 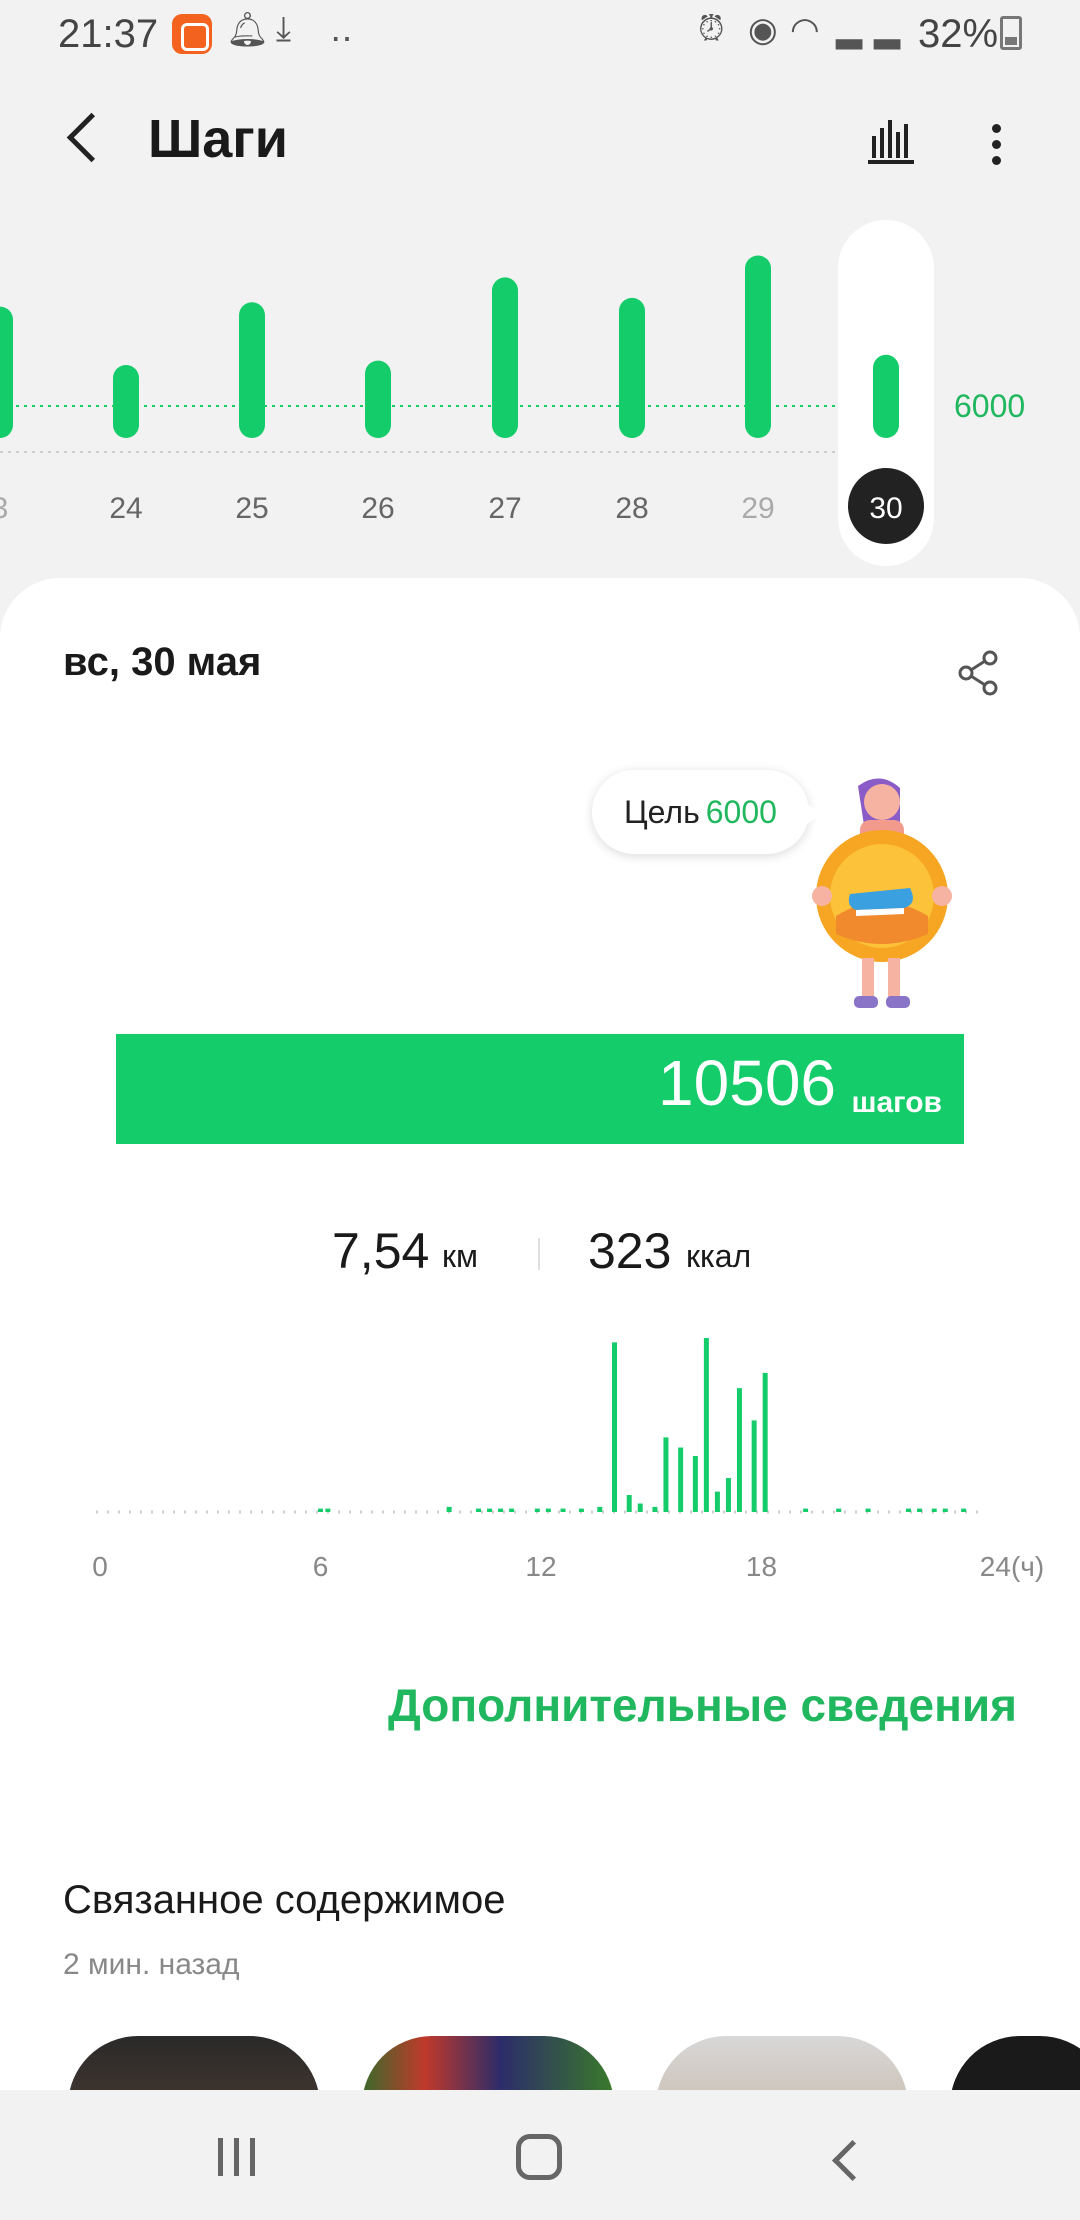 I want to click on steps-unit: шагов, so click(x=896, y=1102).